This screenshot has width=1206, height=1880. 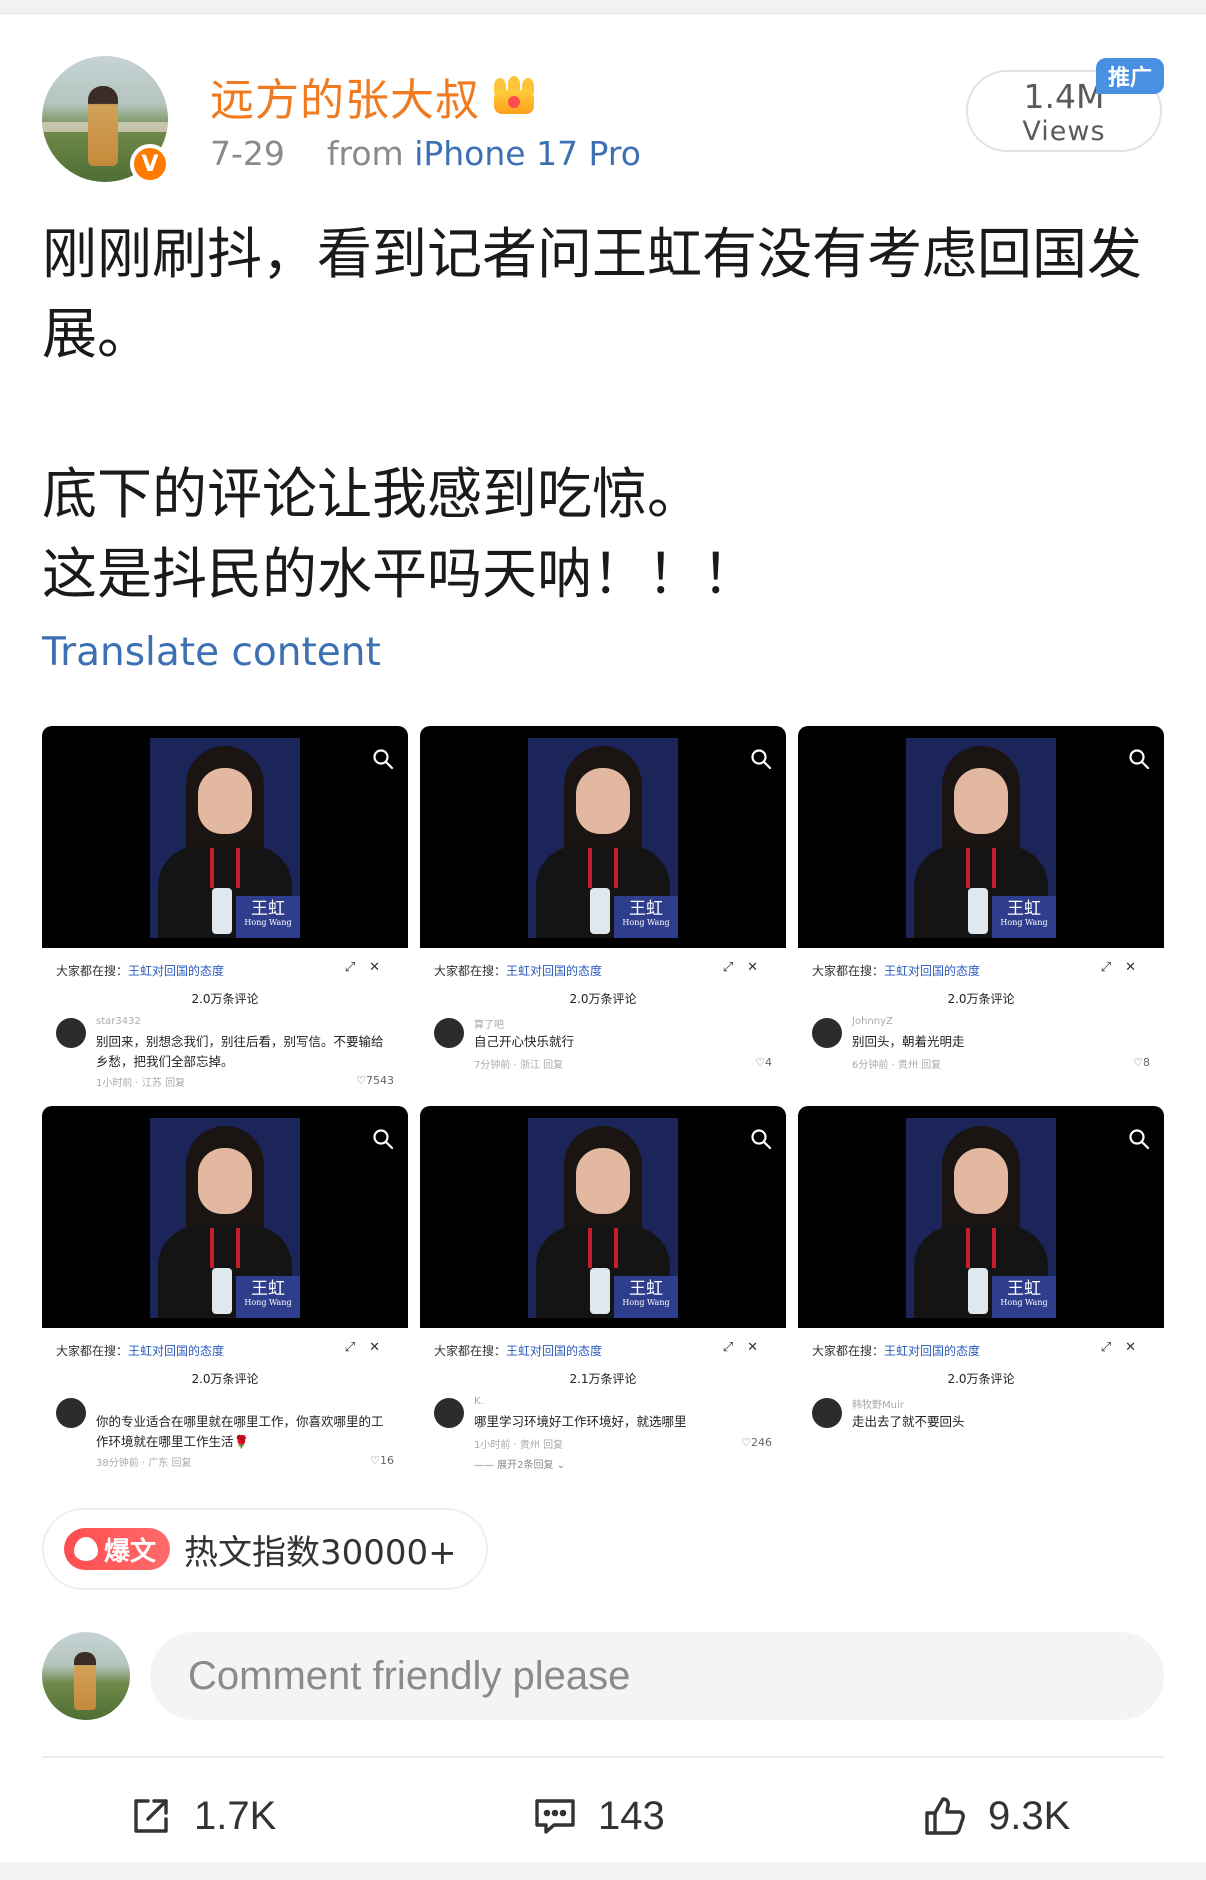 What do you see at coordinates (400, 574) in the screenshot?
I see `post-line-4: 这是抖民的水平吗天呐！！！` at bounding box center [400, 574].